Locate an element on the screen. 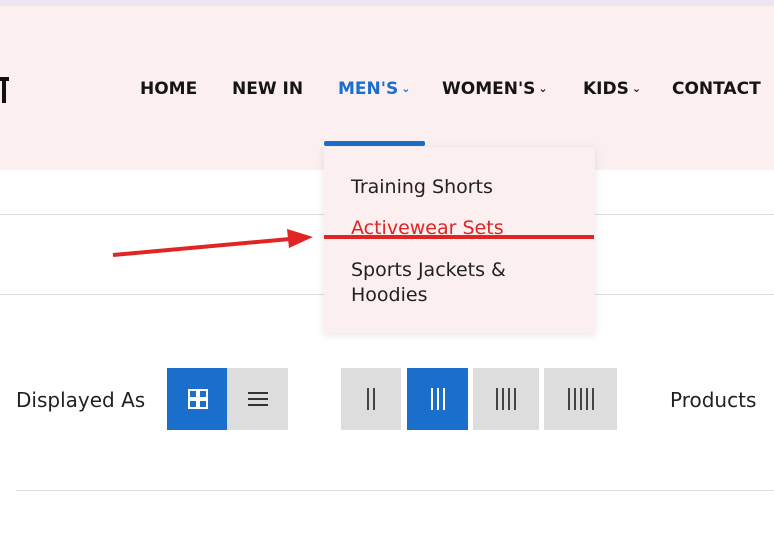 The width and height of the screenshot is (774, 543). columns-4-button is located at coordinates (506, 399).